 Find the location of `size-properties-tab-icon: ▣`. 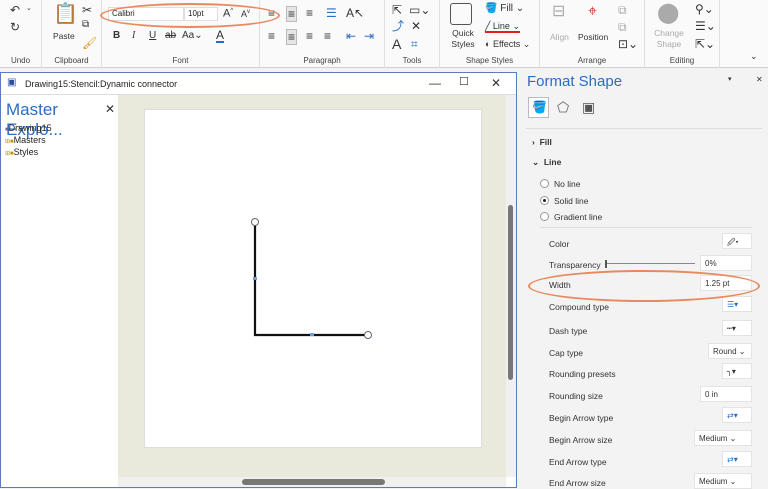

size-properties-tab-icon: ▣ is located at coordinates (588, 107).